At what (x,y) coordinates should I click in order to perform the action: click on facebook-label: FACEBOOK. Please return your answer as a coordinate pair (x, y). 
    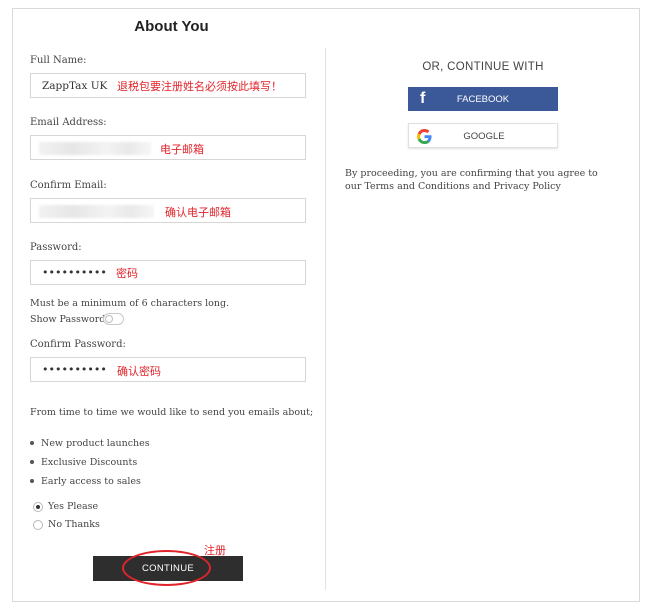
    Looking at the image, I should click on (483, 99).